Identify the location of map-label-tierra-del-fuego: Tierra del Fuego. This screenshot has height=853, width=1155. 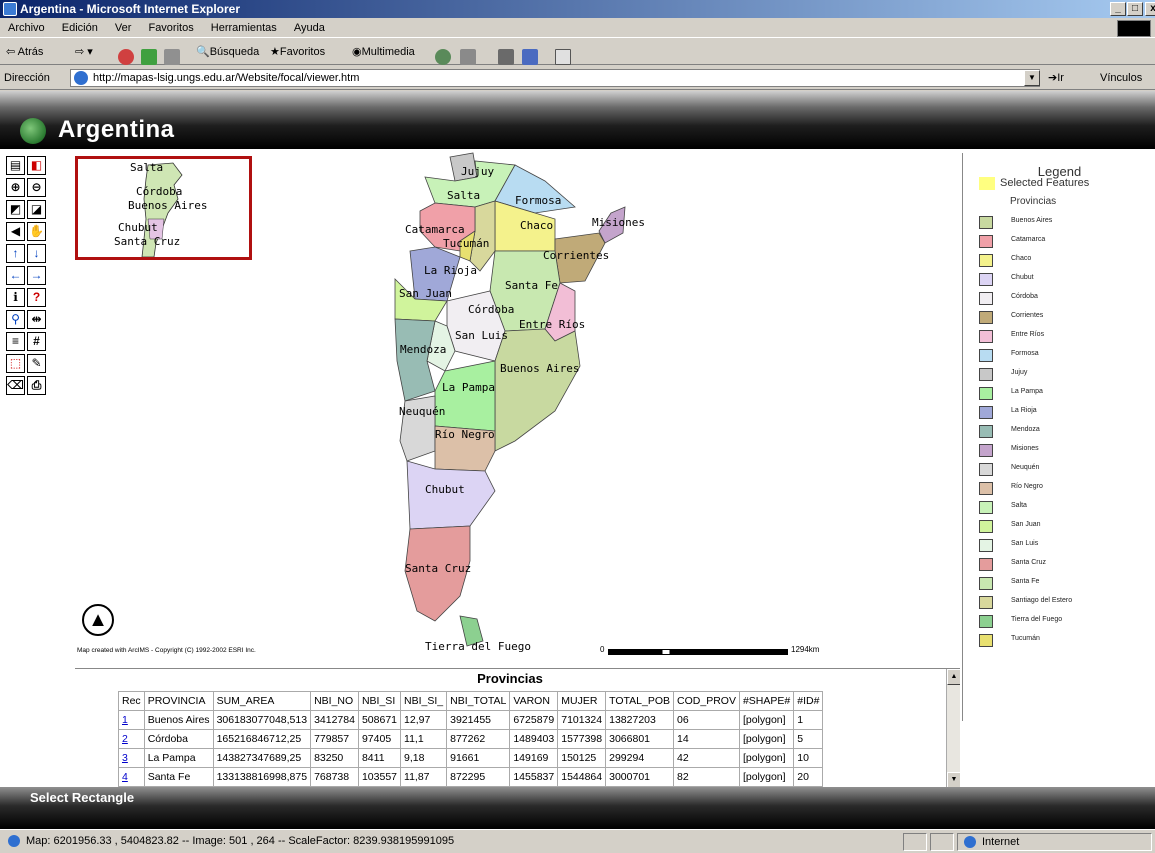
(478, 646).